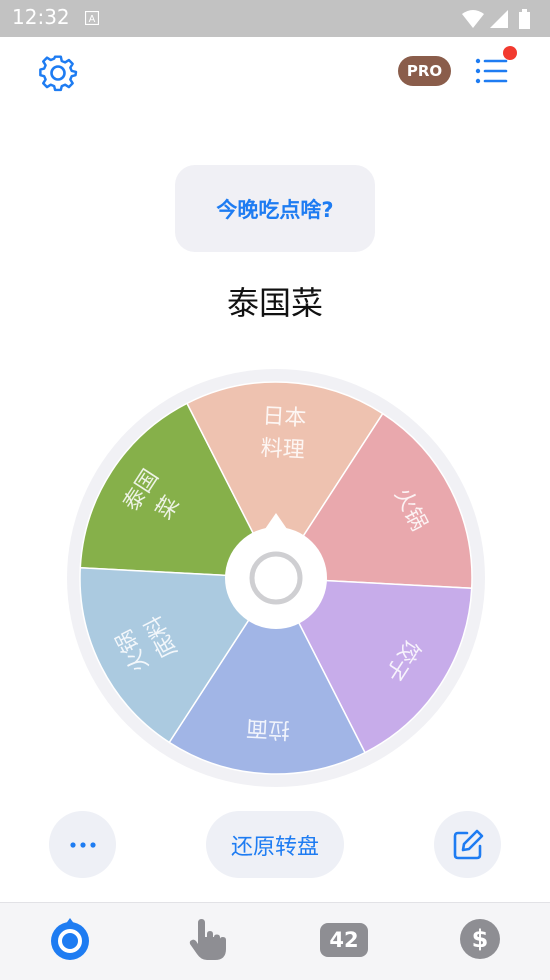  What do you see at coordinates (284, 417) in the screenshot?
I see `wheel-segment-label: 日本` at bounding box center [284, 417].